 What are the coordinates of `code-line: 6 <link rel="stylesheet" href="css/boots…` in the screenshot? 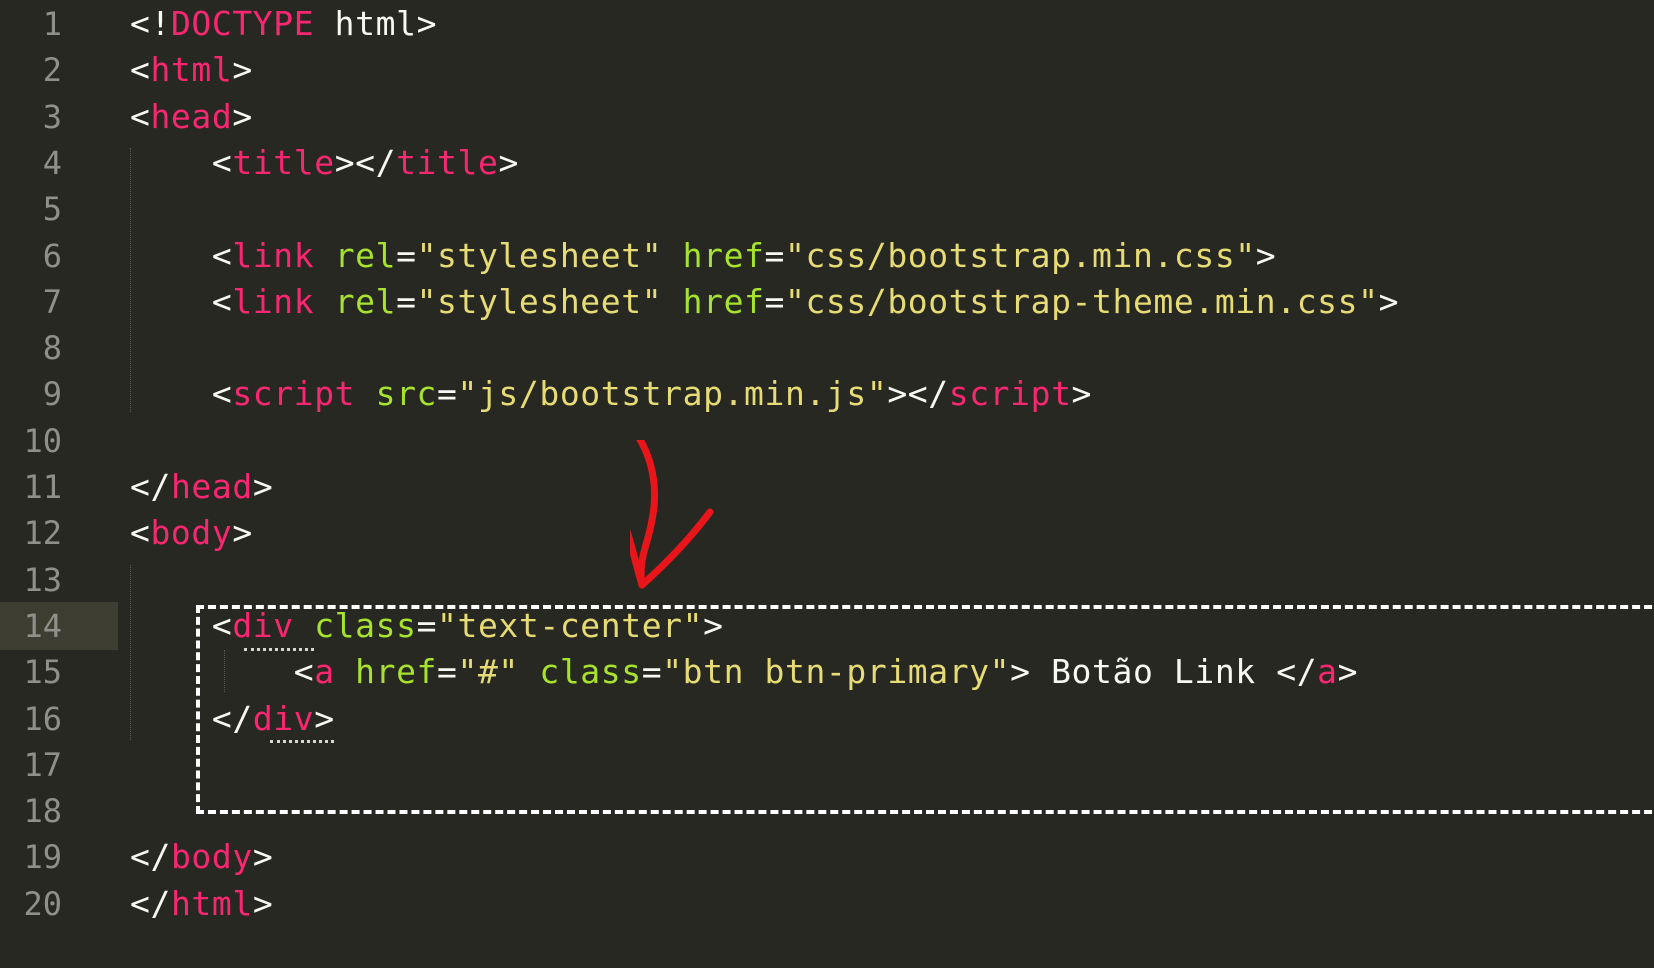 It's located at (827, 256).